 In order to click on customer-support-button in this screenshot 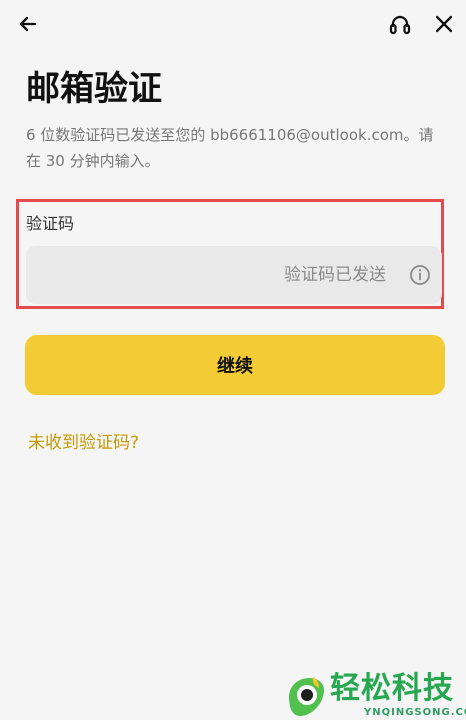, I will do `click(400, 25)`.